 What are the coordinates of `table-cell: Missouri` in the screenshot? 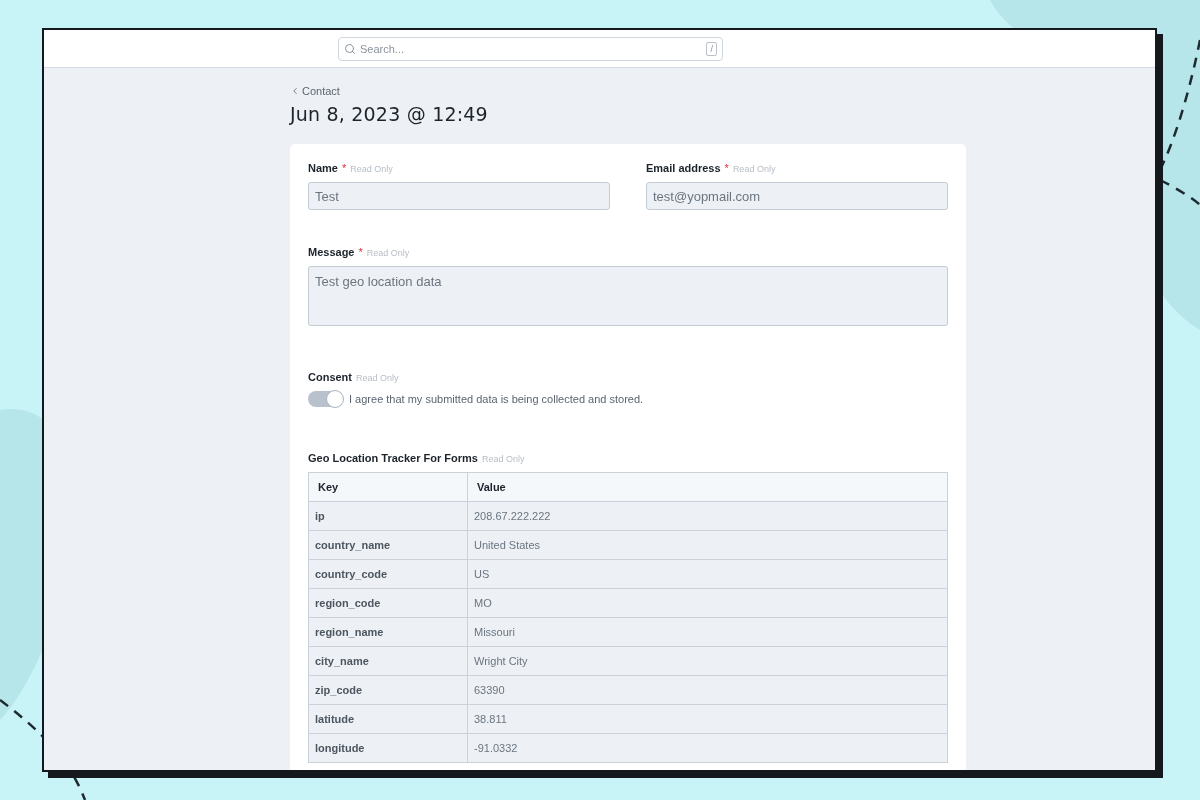 It's located at (707, 632).